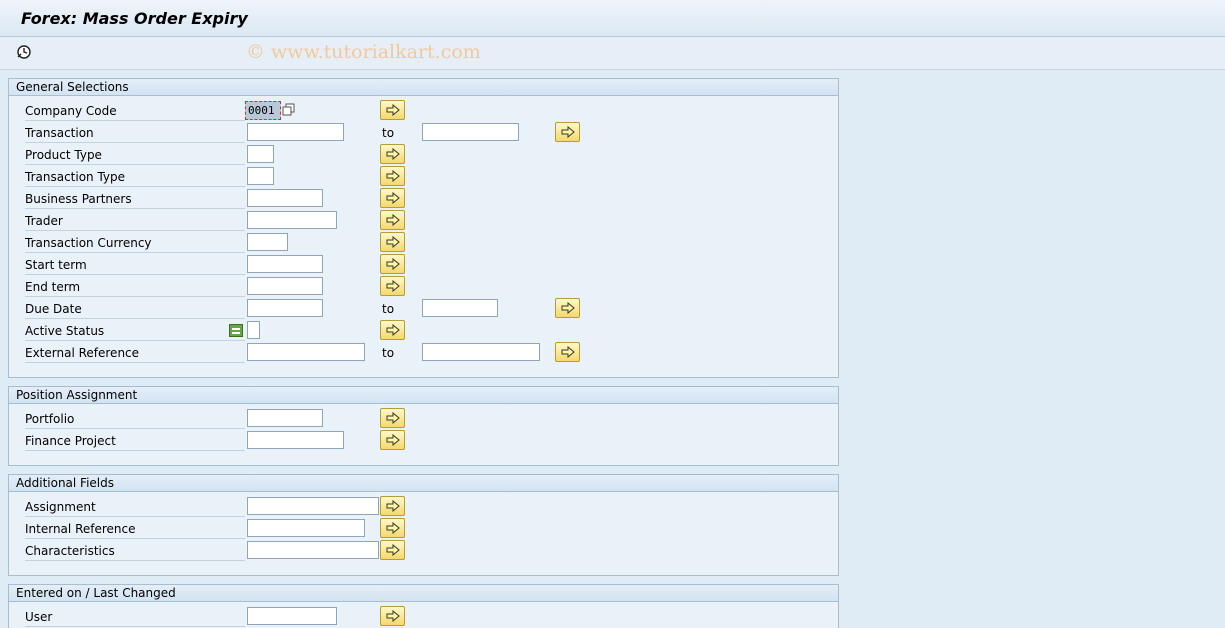 The height and width of the screenshot is (628, 1225). Describe the element at coordinates (292, 616) in the screenshot. I see `user-input` at that location.